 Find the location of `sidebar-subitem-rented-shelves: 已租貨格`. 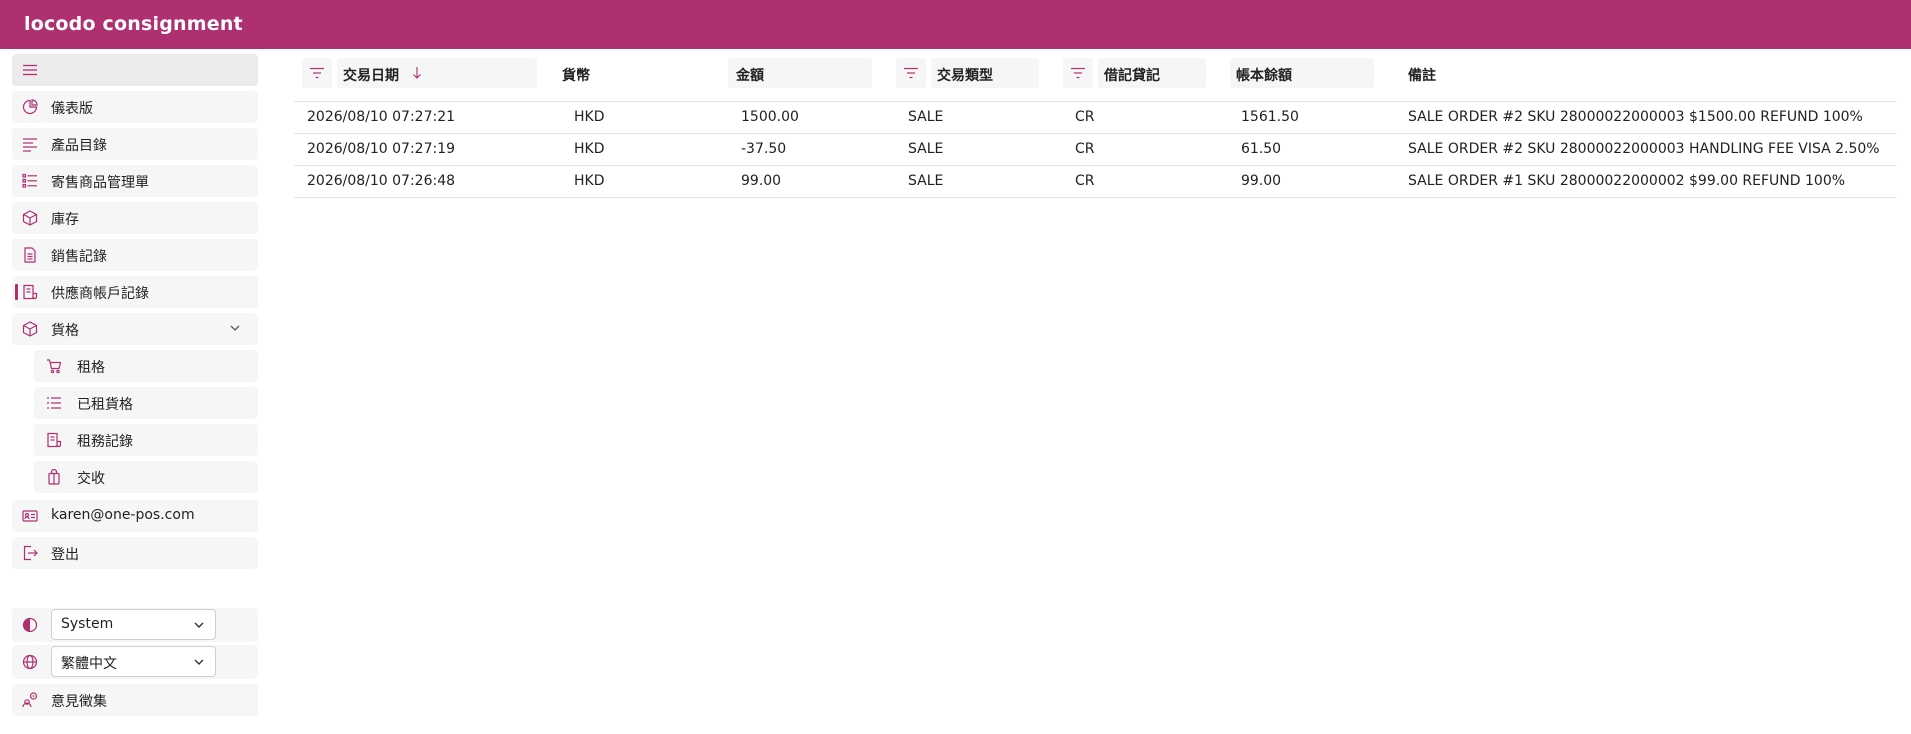

sidebar-subitem-rented-shelves: 已租貨格 is located at coordinates (146, 403).